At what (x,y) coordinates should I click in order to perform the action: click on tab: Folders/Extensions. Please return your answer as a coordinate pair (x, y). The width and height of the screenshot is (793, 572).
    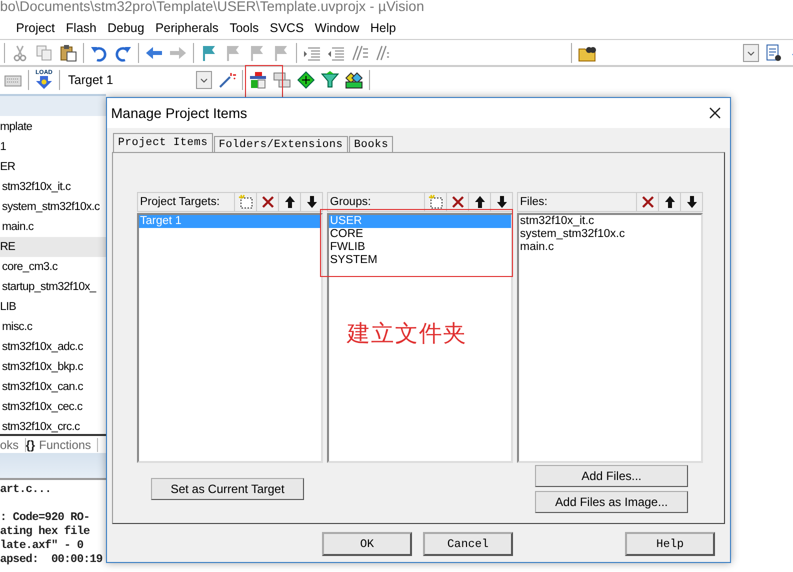
    Looking at the image, I should click on (281, 144).